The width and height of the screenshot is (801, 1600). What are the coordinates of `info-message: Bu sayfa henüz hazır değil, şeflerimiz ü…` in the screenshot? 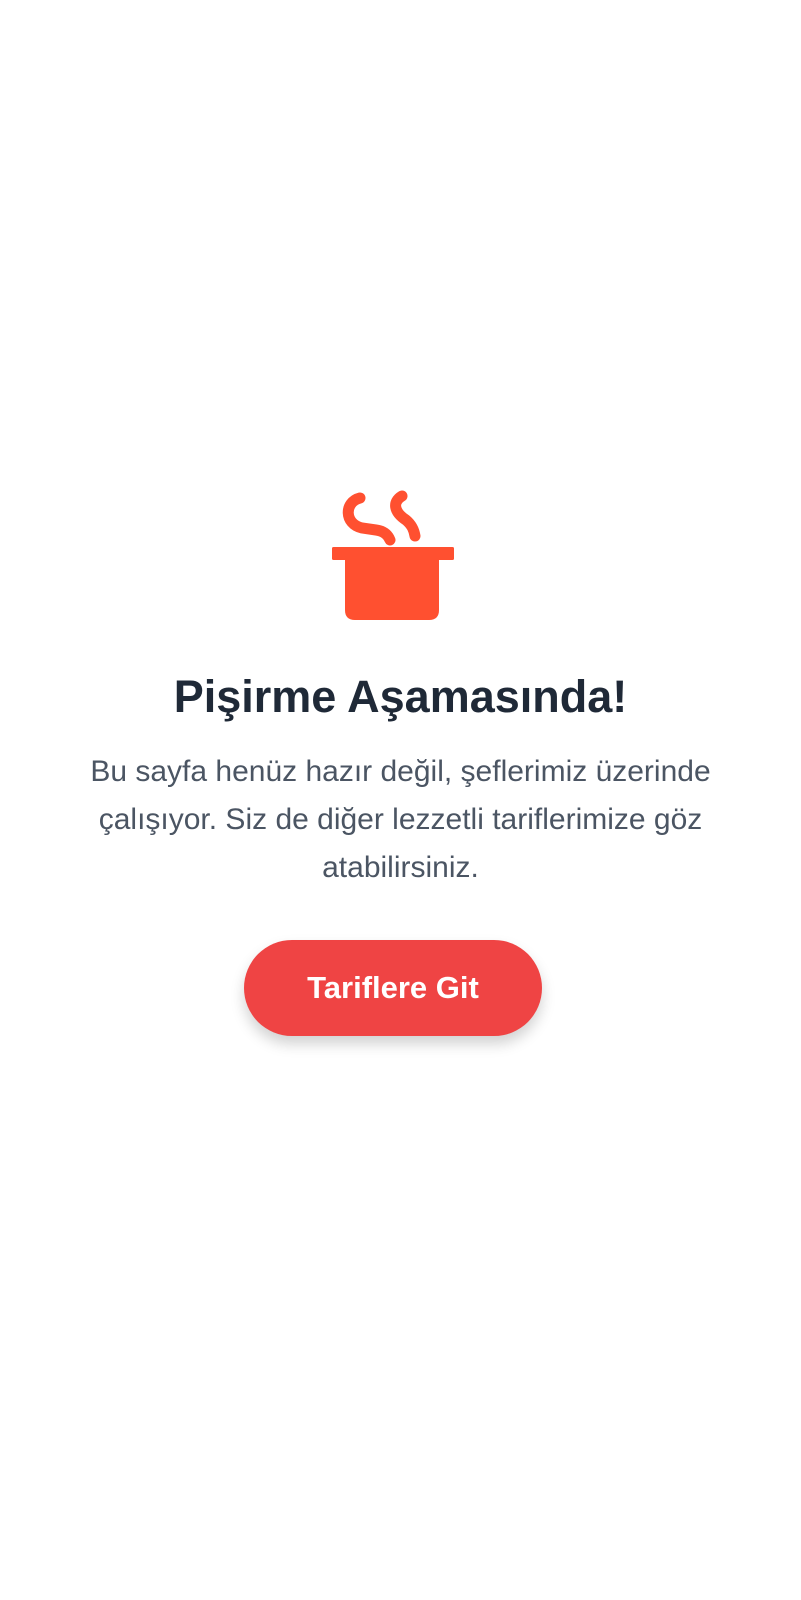 It's located at (400, 819).